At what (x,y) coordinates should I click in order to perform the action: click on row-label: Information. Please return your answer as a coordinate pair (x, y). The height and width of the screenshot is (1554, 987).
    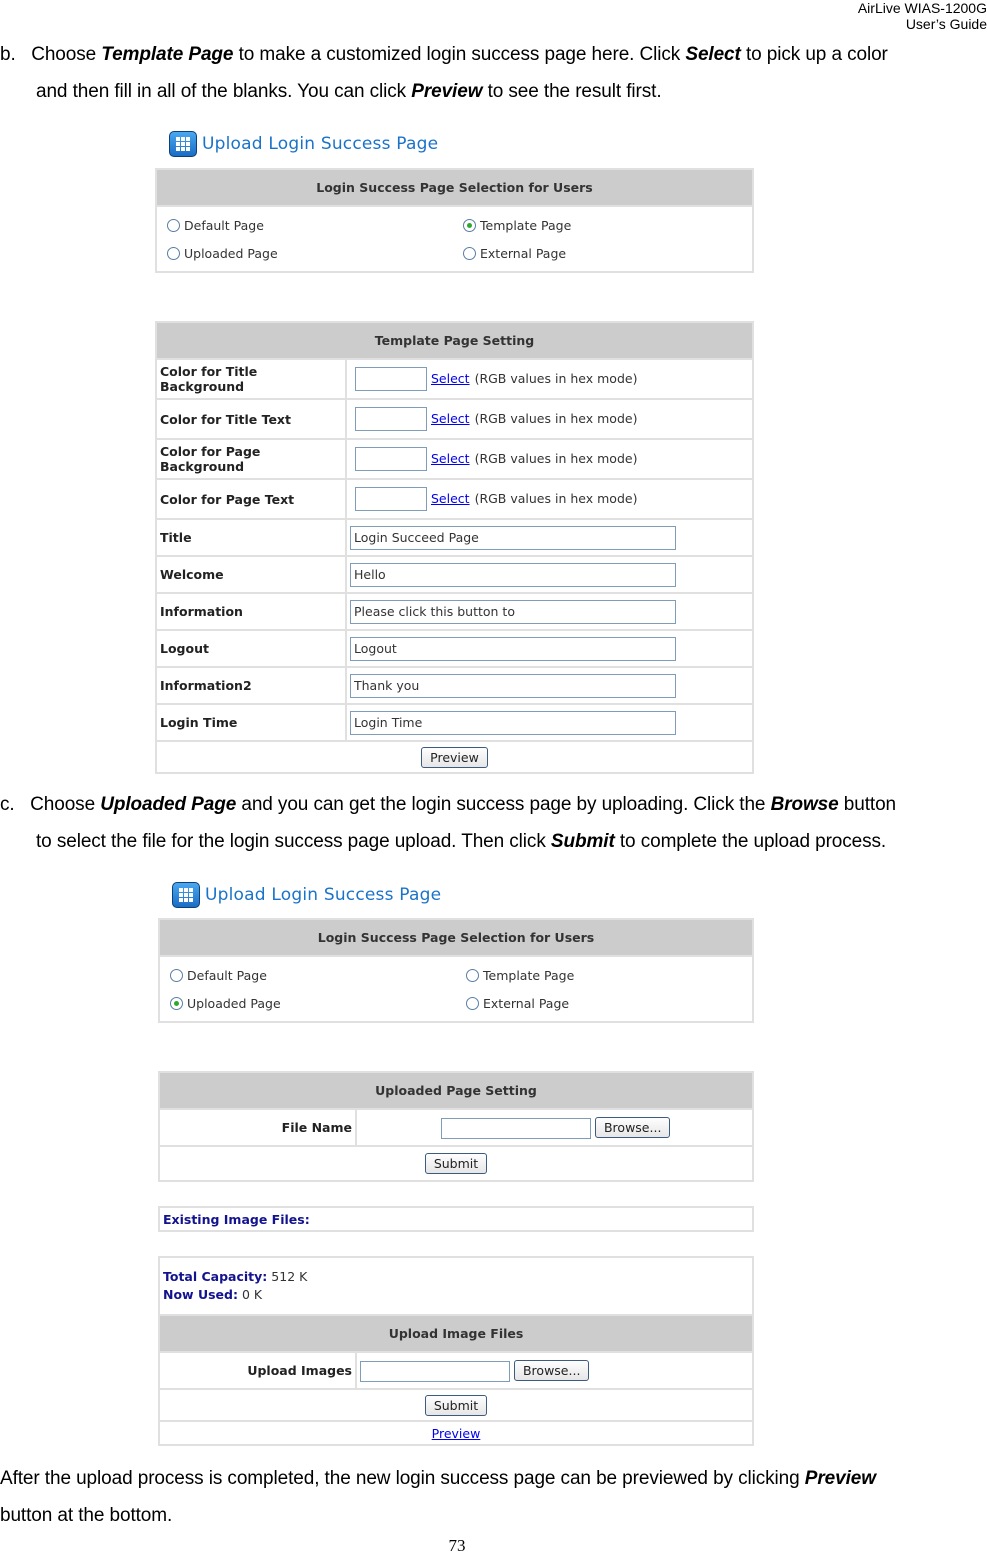
    Looking at the image, I should click on (251, 611).